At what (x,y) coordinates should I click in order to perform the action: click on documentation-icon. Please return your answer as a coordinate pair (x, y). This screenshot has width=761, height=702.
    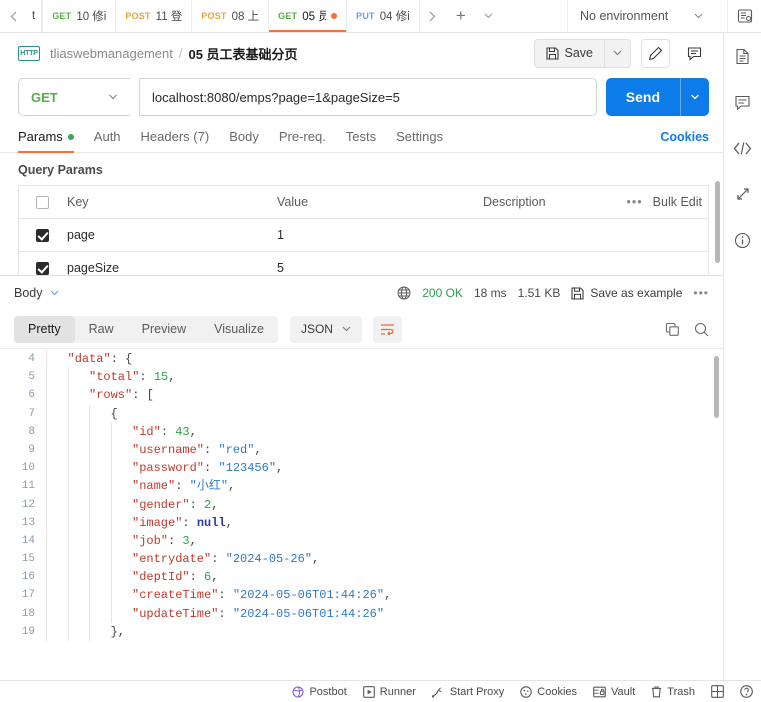
    Looking at the image, I should click on (743, 56).